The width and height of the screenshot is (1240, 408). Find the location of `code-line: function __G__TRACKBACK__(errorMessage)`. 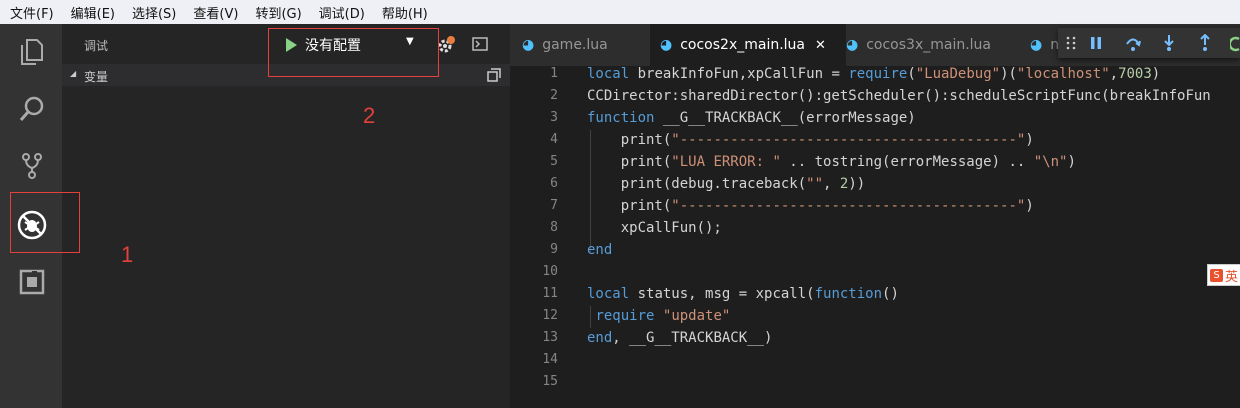

code-line: function __G__TRACKBACK__(errorMessage) is located at coordinates (751, 118).